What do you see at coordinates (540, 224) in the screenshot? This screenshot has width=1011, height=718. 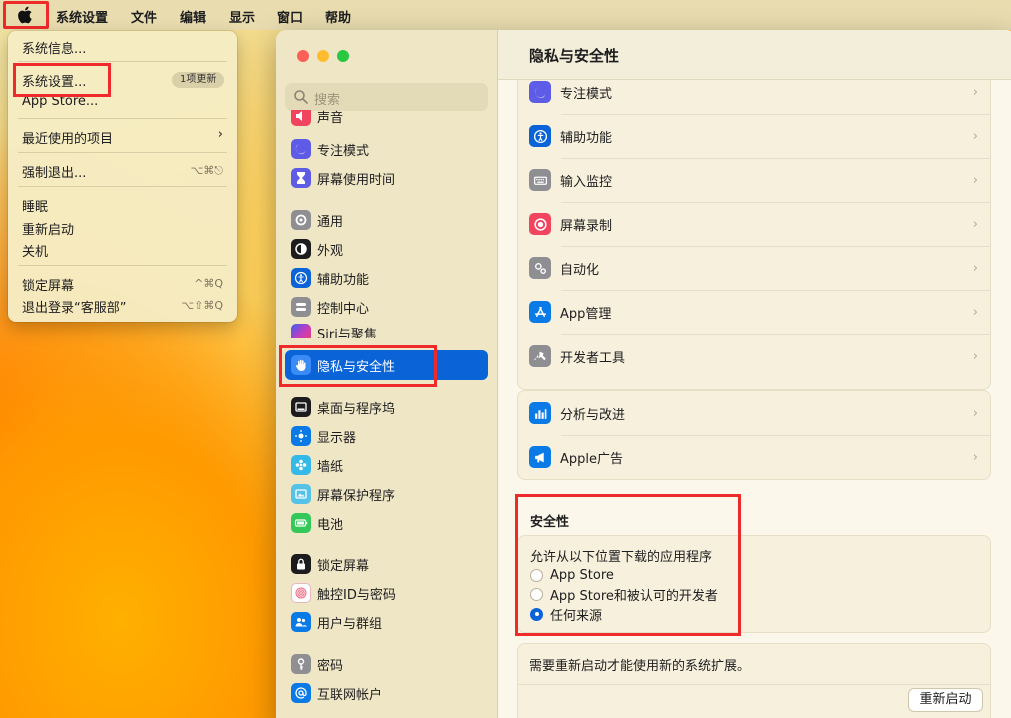 I see `record-icon` at bounding box center [540, 224].